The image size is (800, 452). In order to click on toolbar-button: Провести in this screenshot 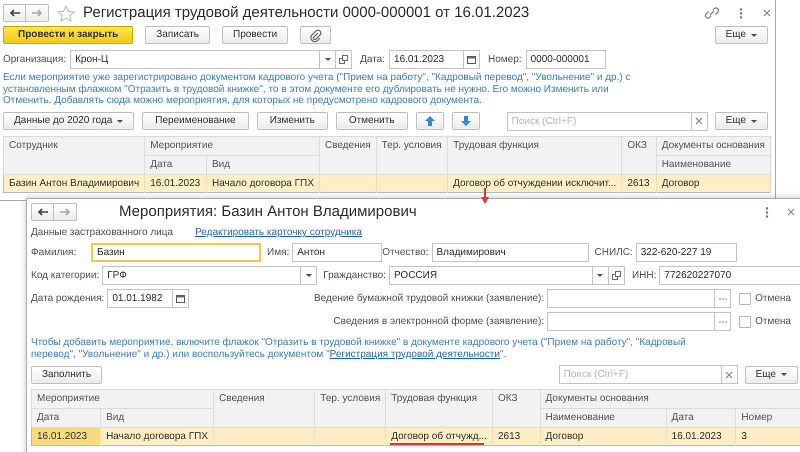, I will do `click(255, 35)`.